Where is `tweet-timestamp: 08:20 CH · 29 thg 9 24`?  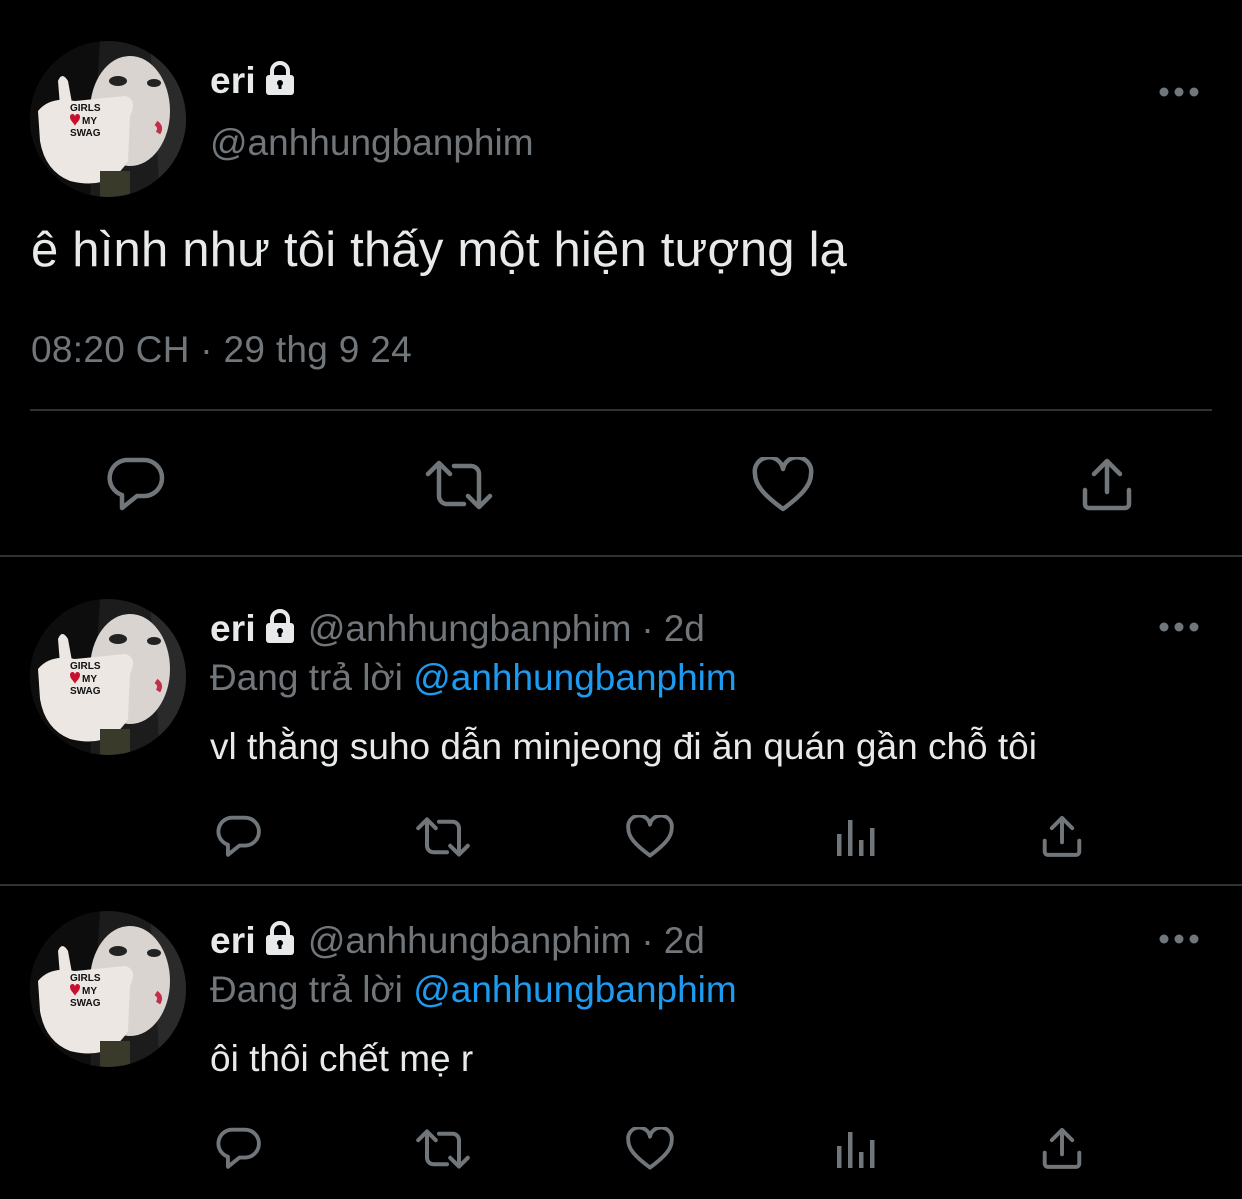 tweet-timestamp: 08:20 CH · 29 thg 9 24 is located at coordinates (221, 350).